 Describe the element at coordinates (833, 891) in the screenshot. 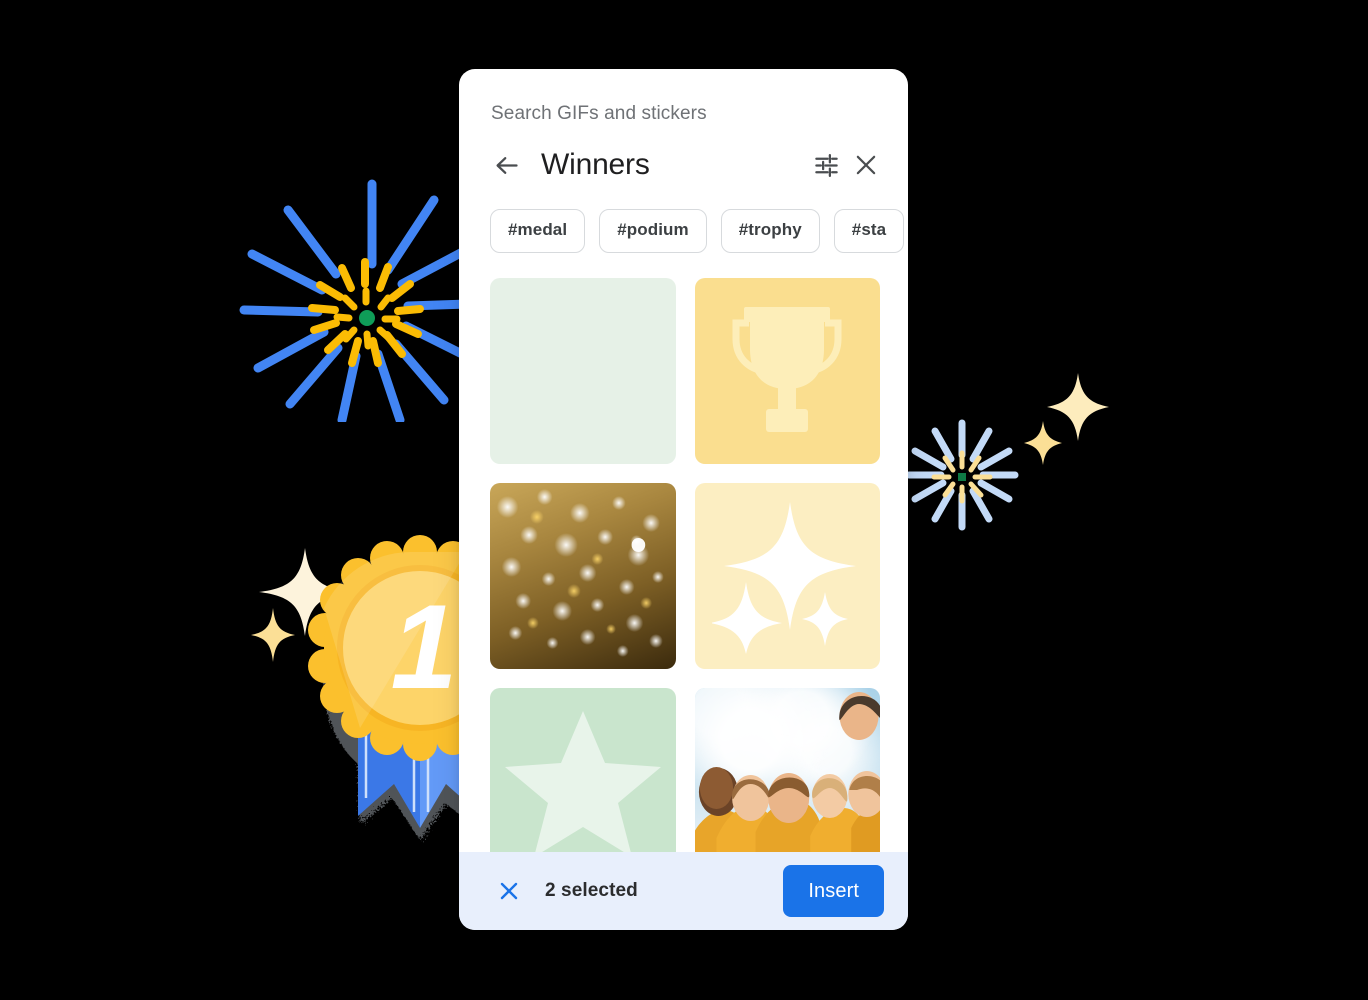

I see `insert-button: Insert` at that location.